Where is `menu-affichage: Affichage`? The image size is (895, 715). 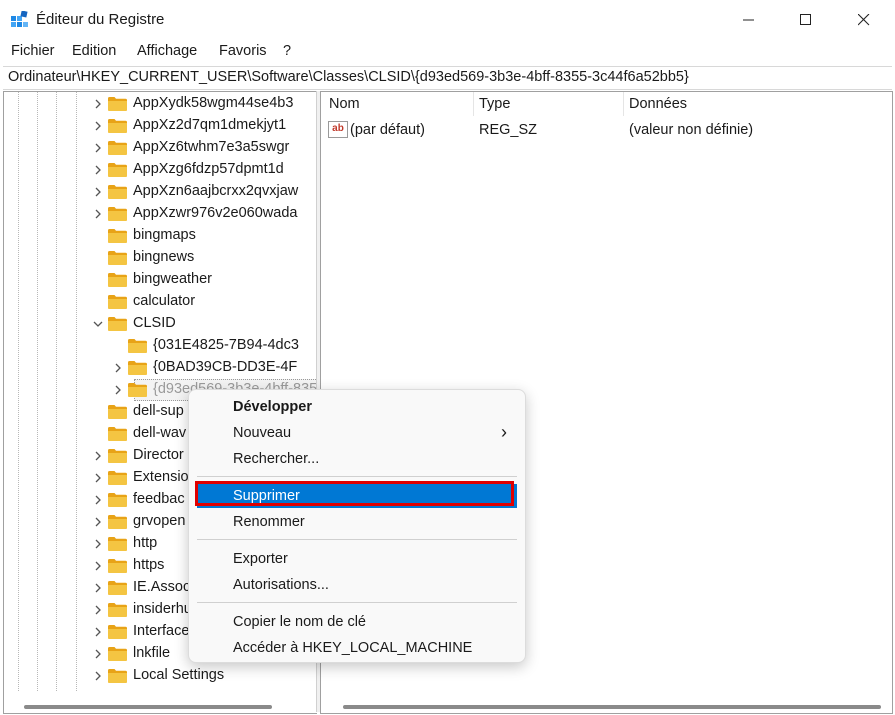 menu-affichage: Affichage is located at coordinates (167, 51).